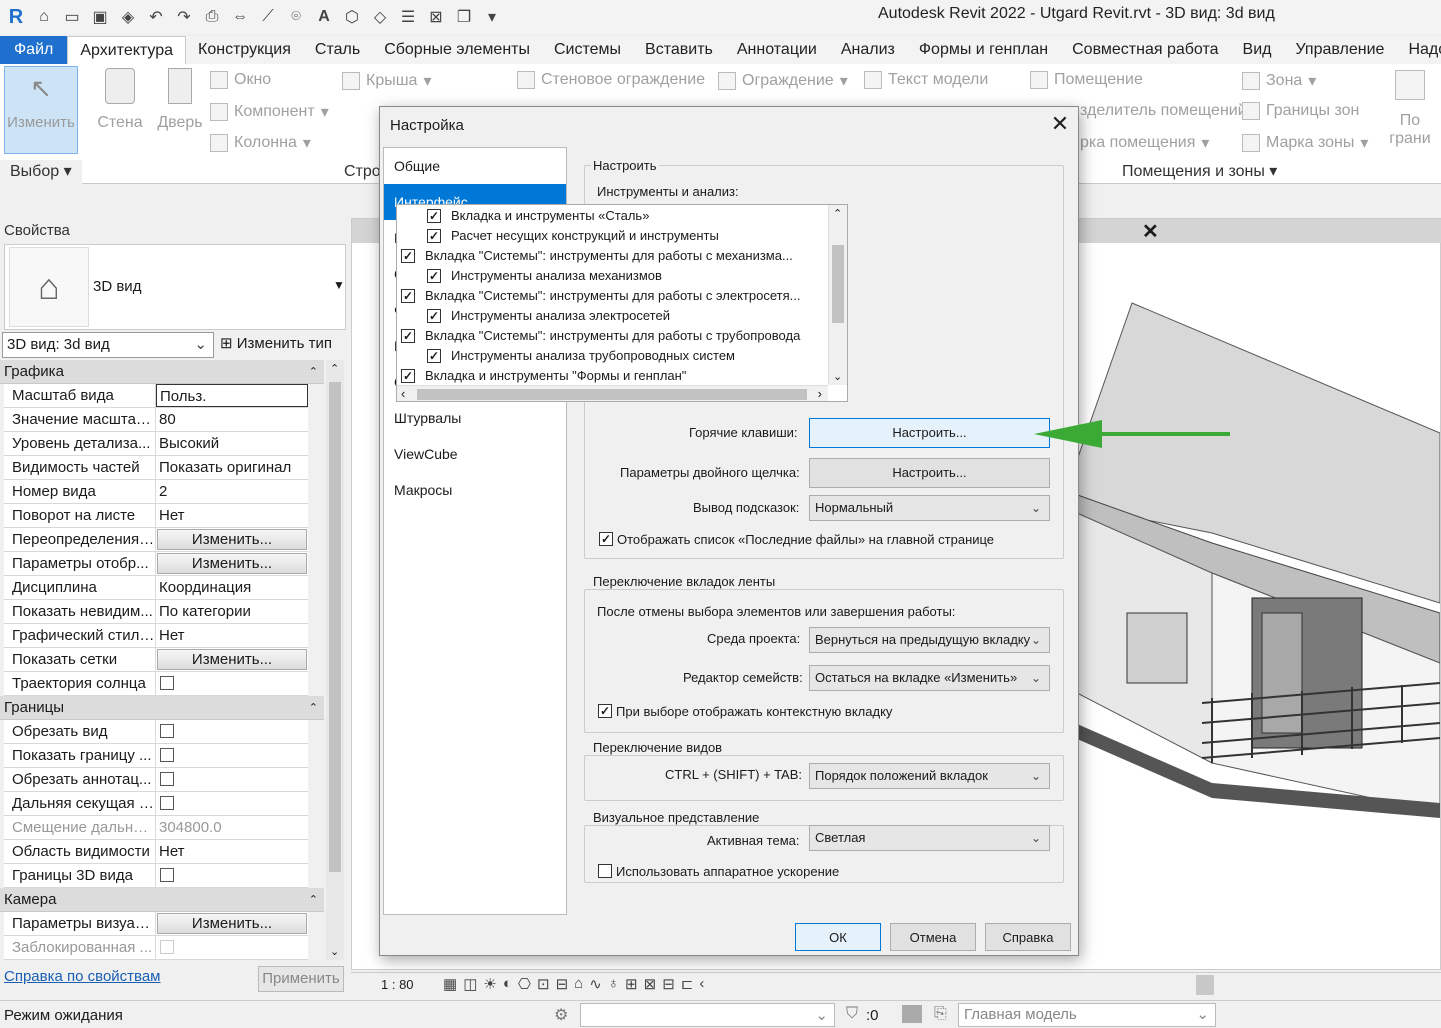  What do you see at coordinates (650, 984) in the screenshot?
I see `temp-view-icon: ⊠` at bounding box center [650, 984].